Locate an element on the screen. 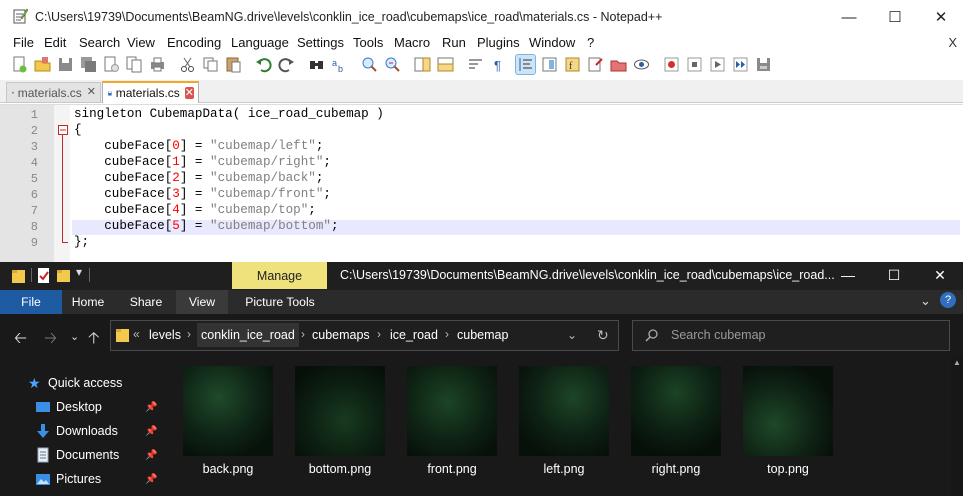 This screenshot has width=963, height=496. menu-search: Search is located at coordinates (99, 42).